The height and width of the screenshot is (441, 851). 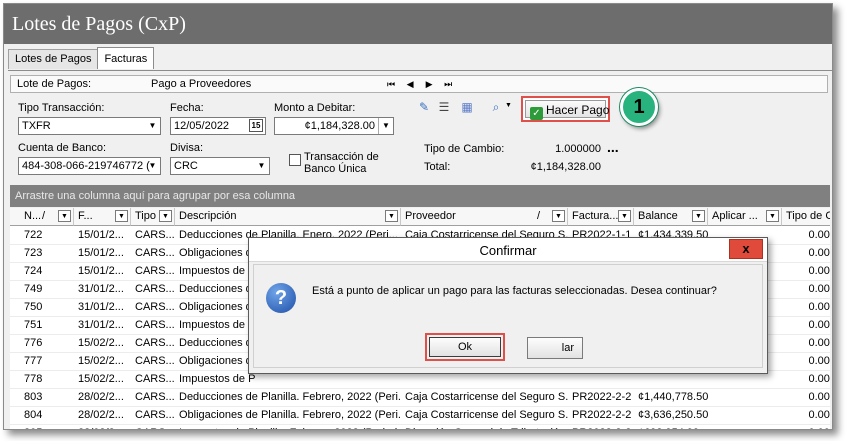 What do you see at coordinates (288, 217) in the screenshot?
I see `column-header-descripcion: Descripción ▼` at bounding box center [288, 217].